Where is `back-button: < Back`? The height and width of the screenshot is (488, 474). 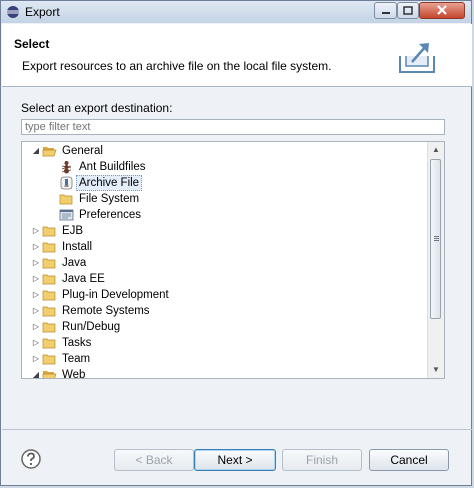 back-button: < Back is located at coordinates (154, 460).